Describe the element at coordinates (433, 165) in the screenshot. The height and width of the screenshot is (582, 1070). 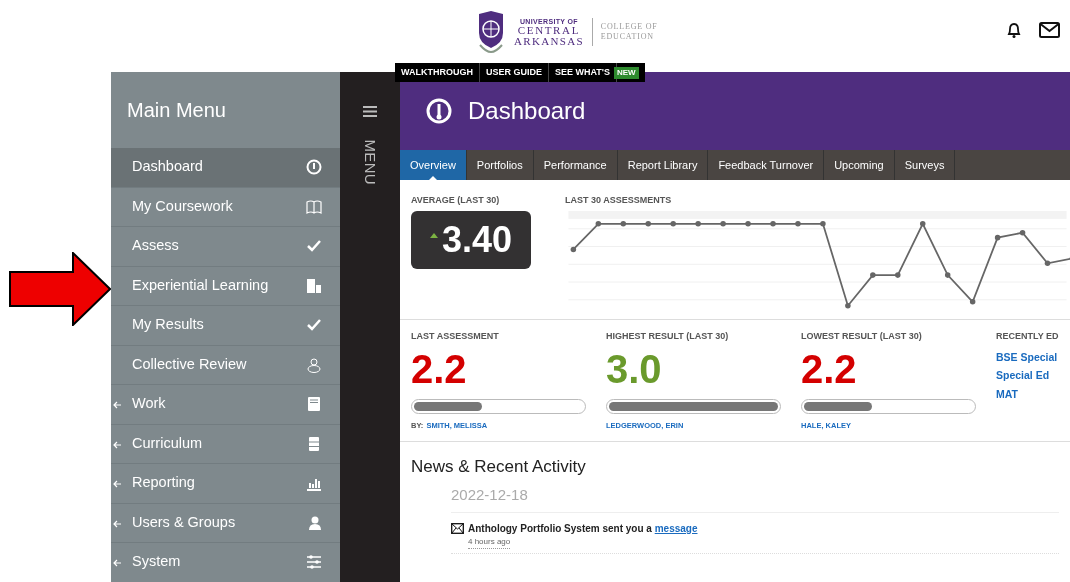
I see `tab: Overview` at that location.